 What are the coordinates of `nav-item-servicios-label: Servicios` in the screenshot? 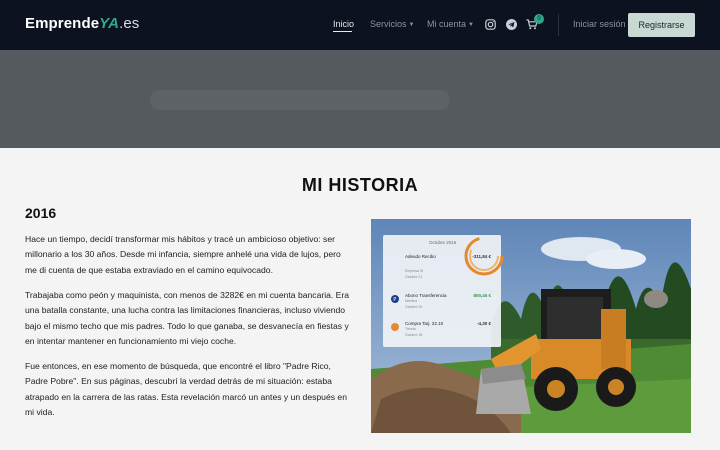 It's located at (388, 24).